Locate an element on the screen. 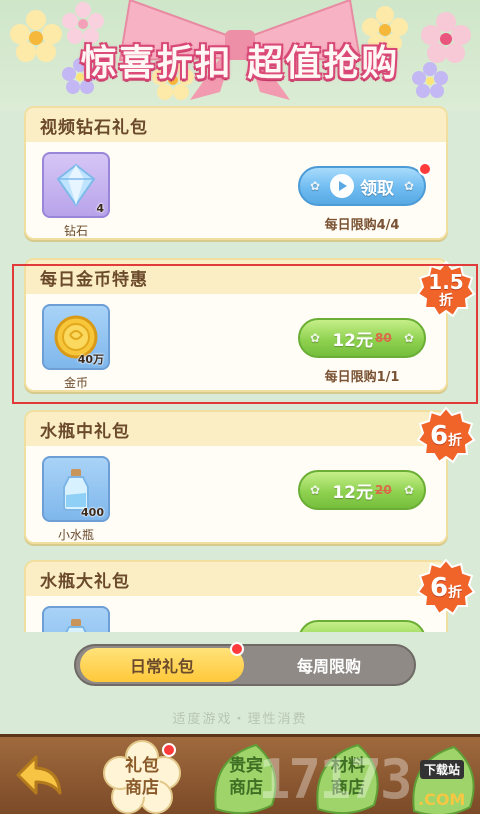  item-quantity: 40万 is located at coordinates (90, 359).